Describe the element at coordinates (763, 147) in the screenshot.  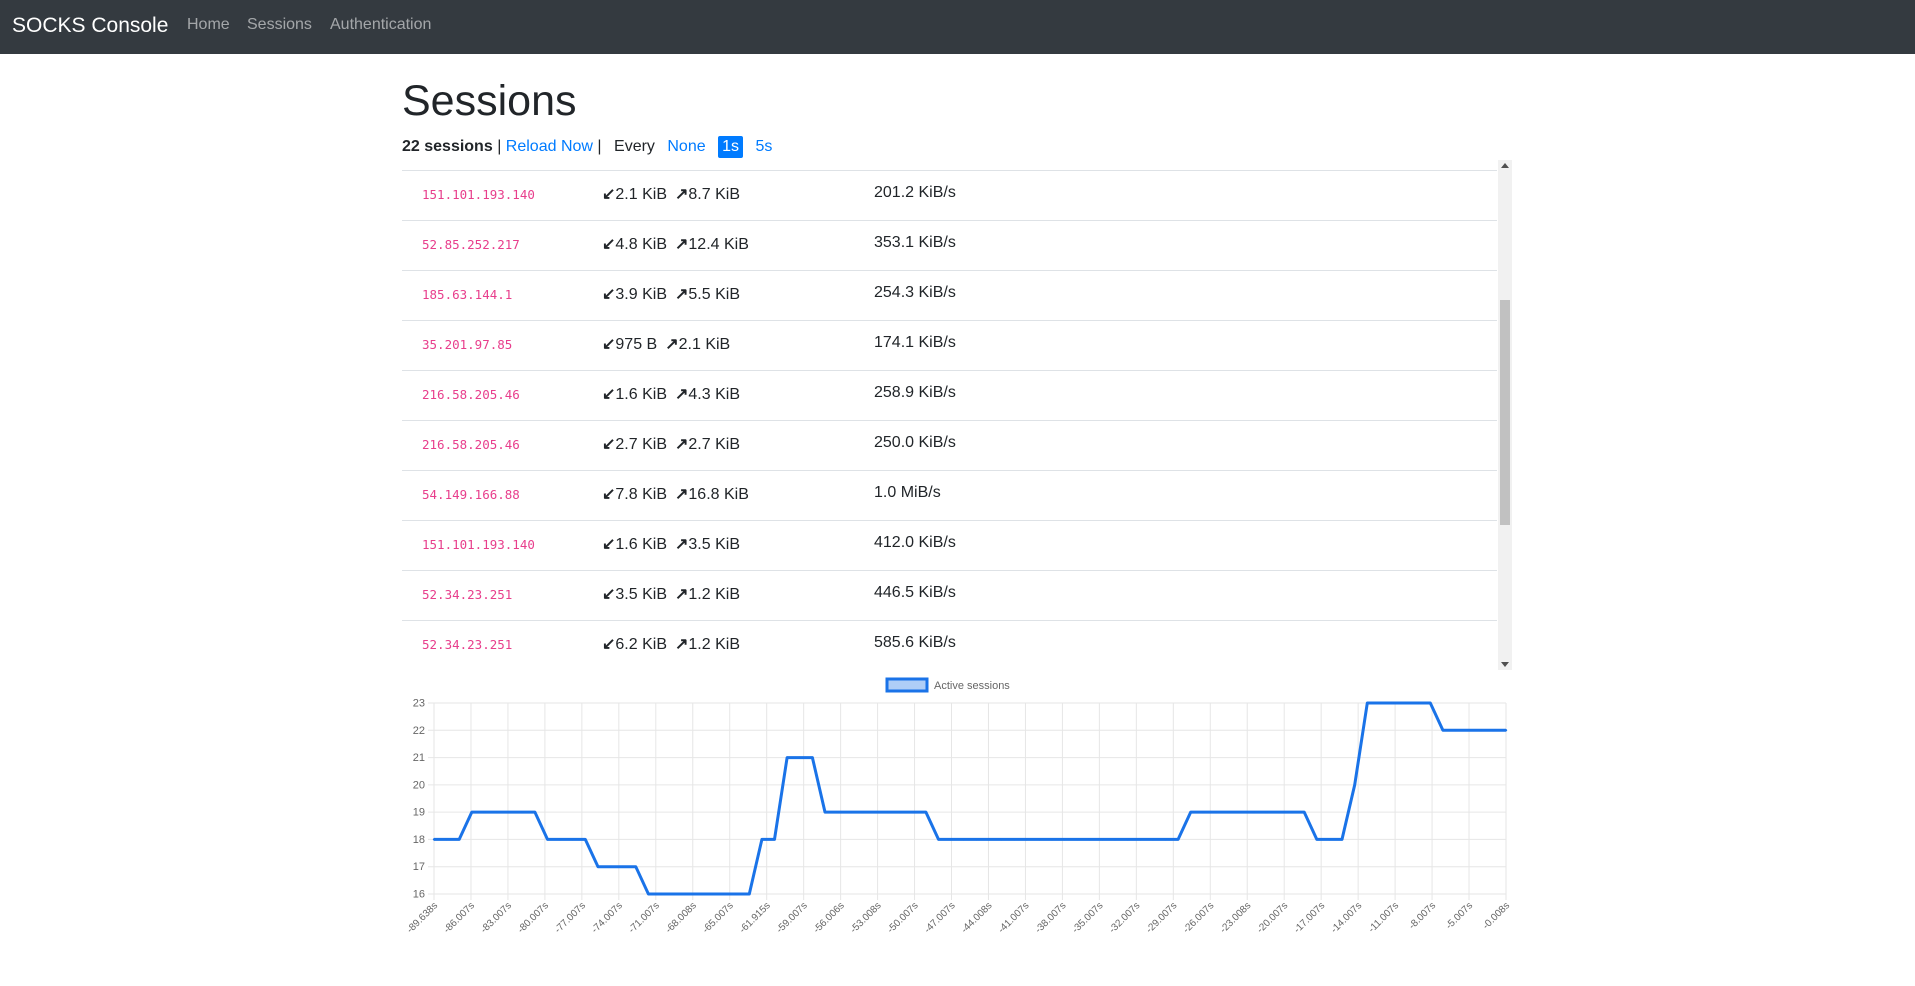
I see `interval-5s: 5s` at that location.